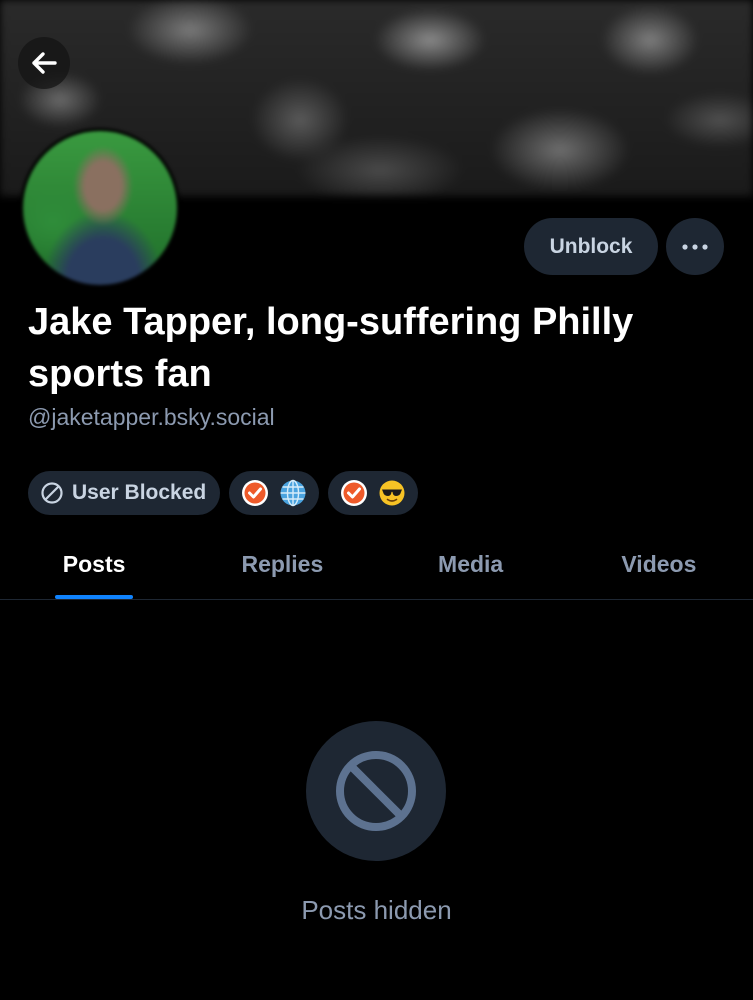 This screenshot has height=1000, width=753. Describe the element at coordinates (293, 493) in the screenshot. I see `globe-icon` at that location.